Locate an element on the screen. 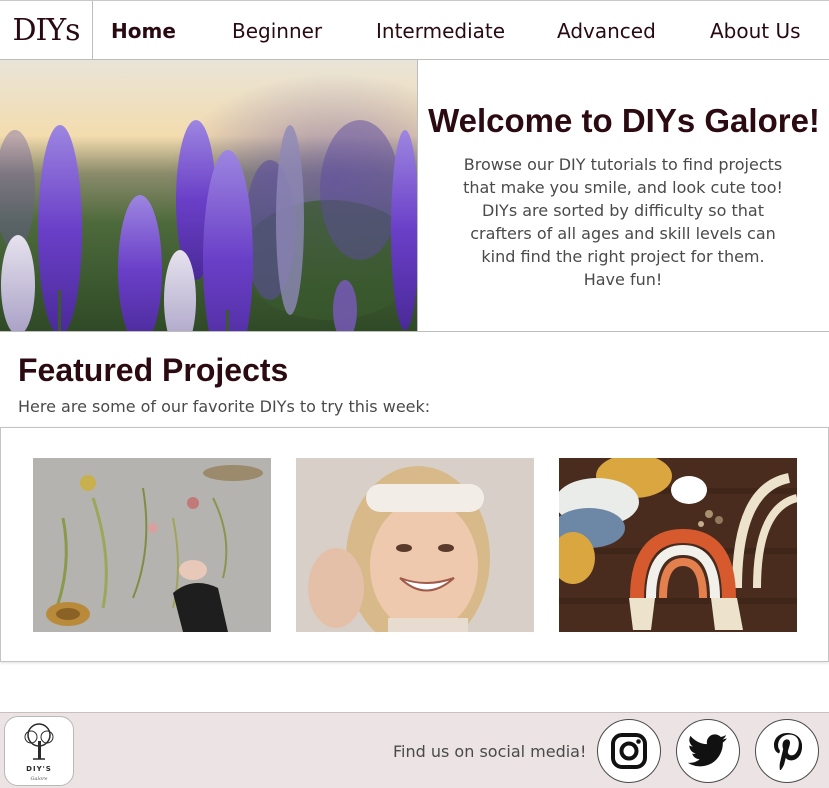  tree-icon is located at coordinates (39, 741).